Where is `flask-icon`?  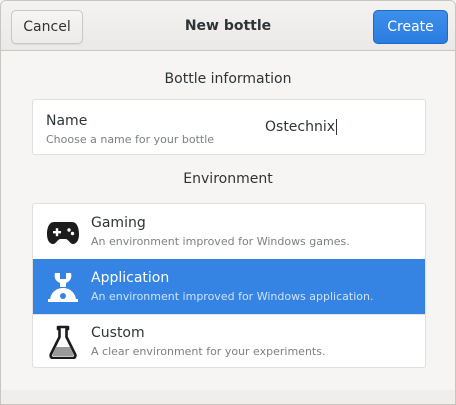
flask-icon is located at coordinates (63, 342).